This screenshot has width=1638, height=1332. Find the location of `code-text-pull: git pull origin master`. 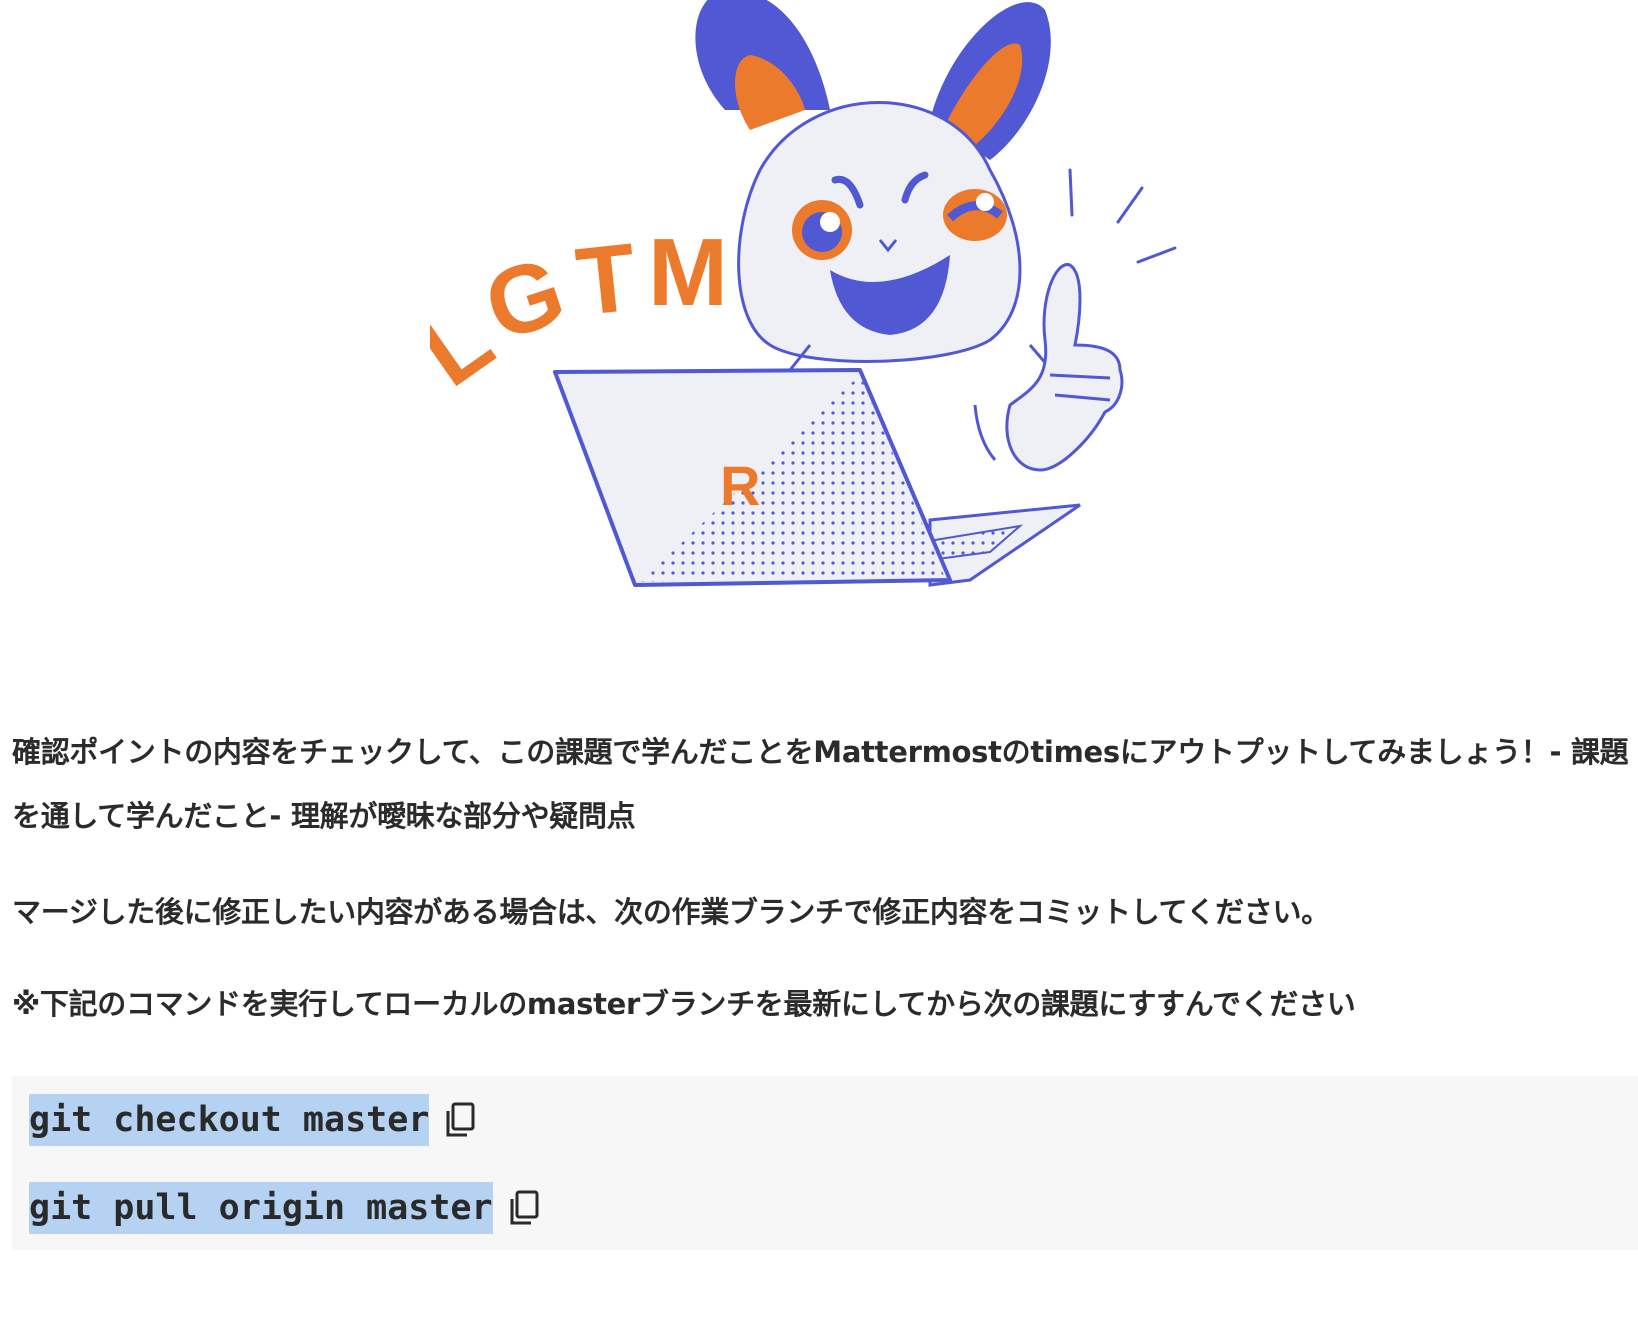

code-text-pull: git pull origin master is located at coordinates (261, 1208).